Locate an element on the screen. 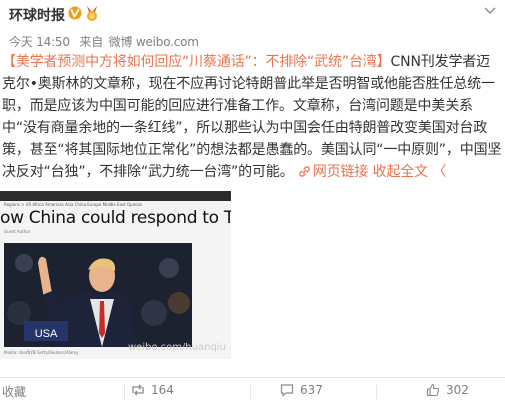 The image size is (505, 404). thumb-headline: ow China could respond to Trump c is located at coordinates (115, 218).